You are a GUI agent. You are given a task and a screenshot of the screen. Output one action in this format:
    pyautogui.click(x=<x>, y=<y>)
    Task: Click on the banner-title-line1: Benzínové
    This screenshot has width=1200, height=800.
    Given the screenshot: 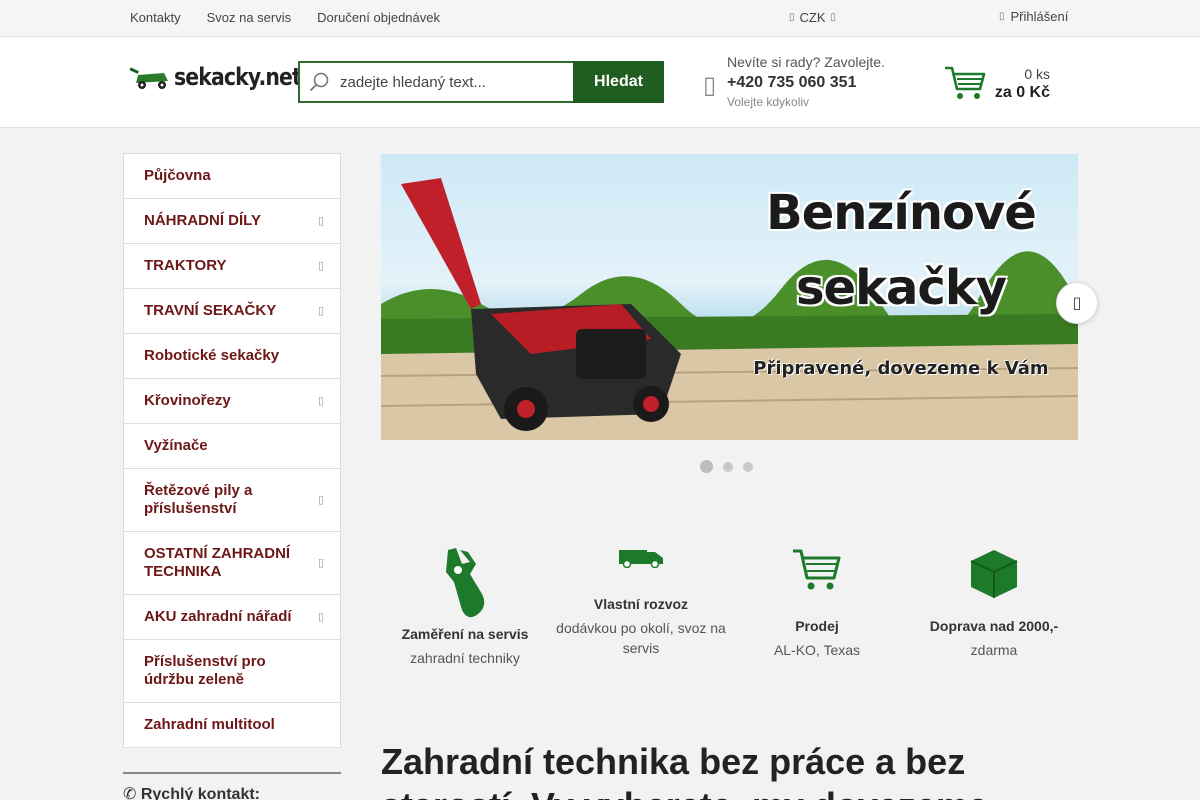 What is the action you would take?
    pyautogui.click(x=901, y=213)
    